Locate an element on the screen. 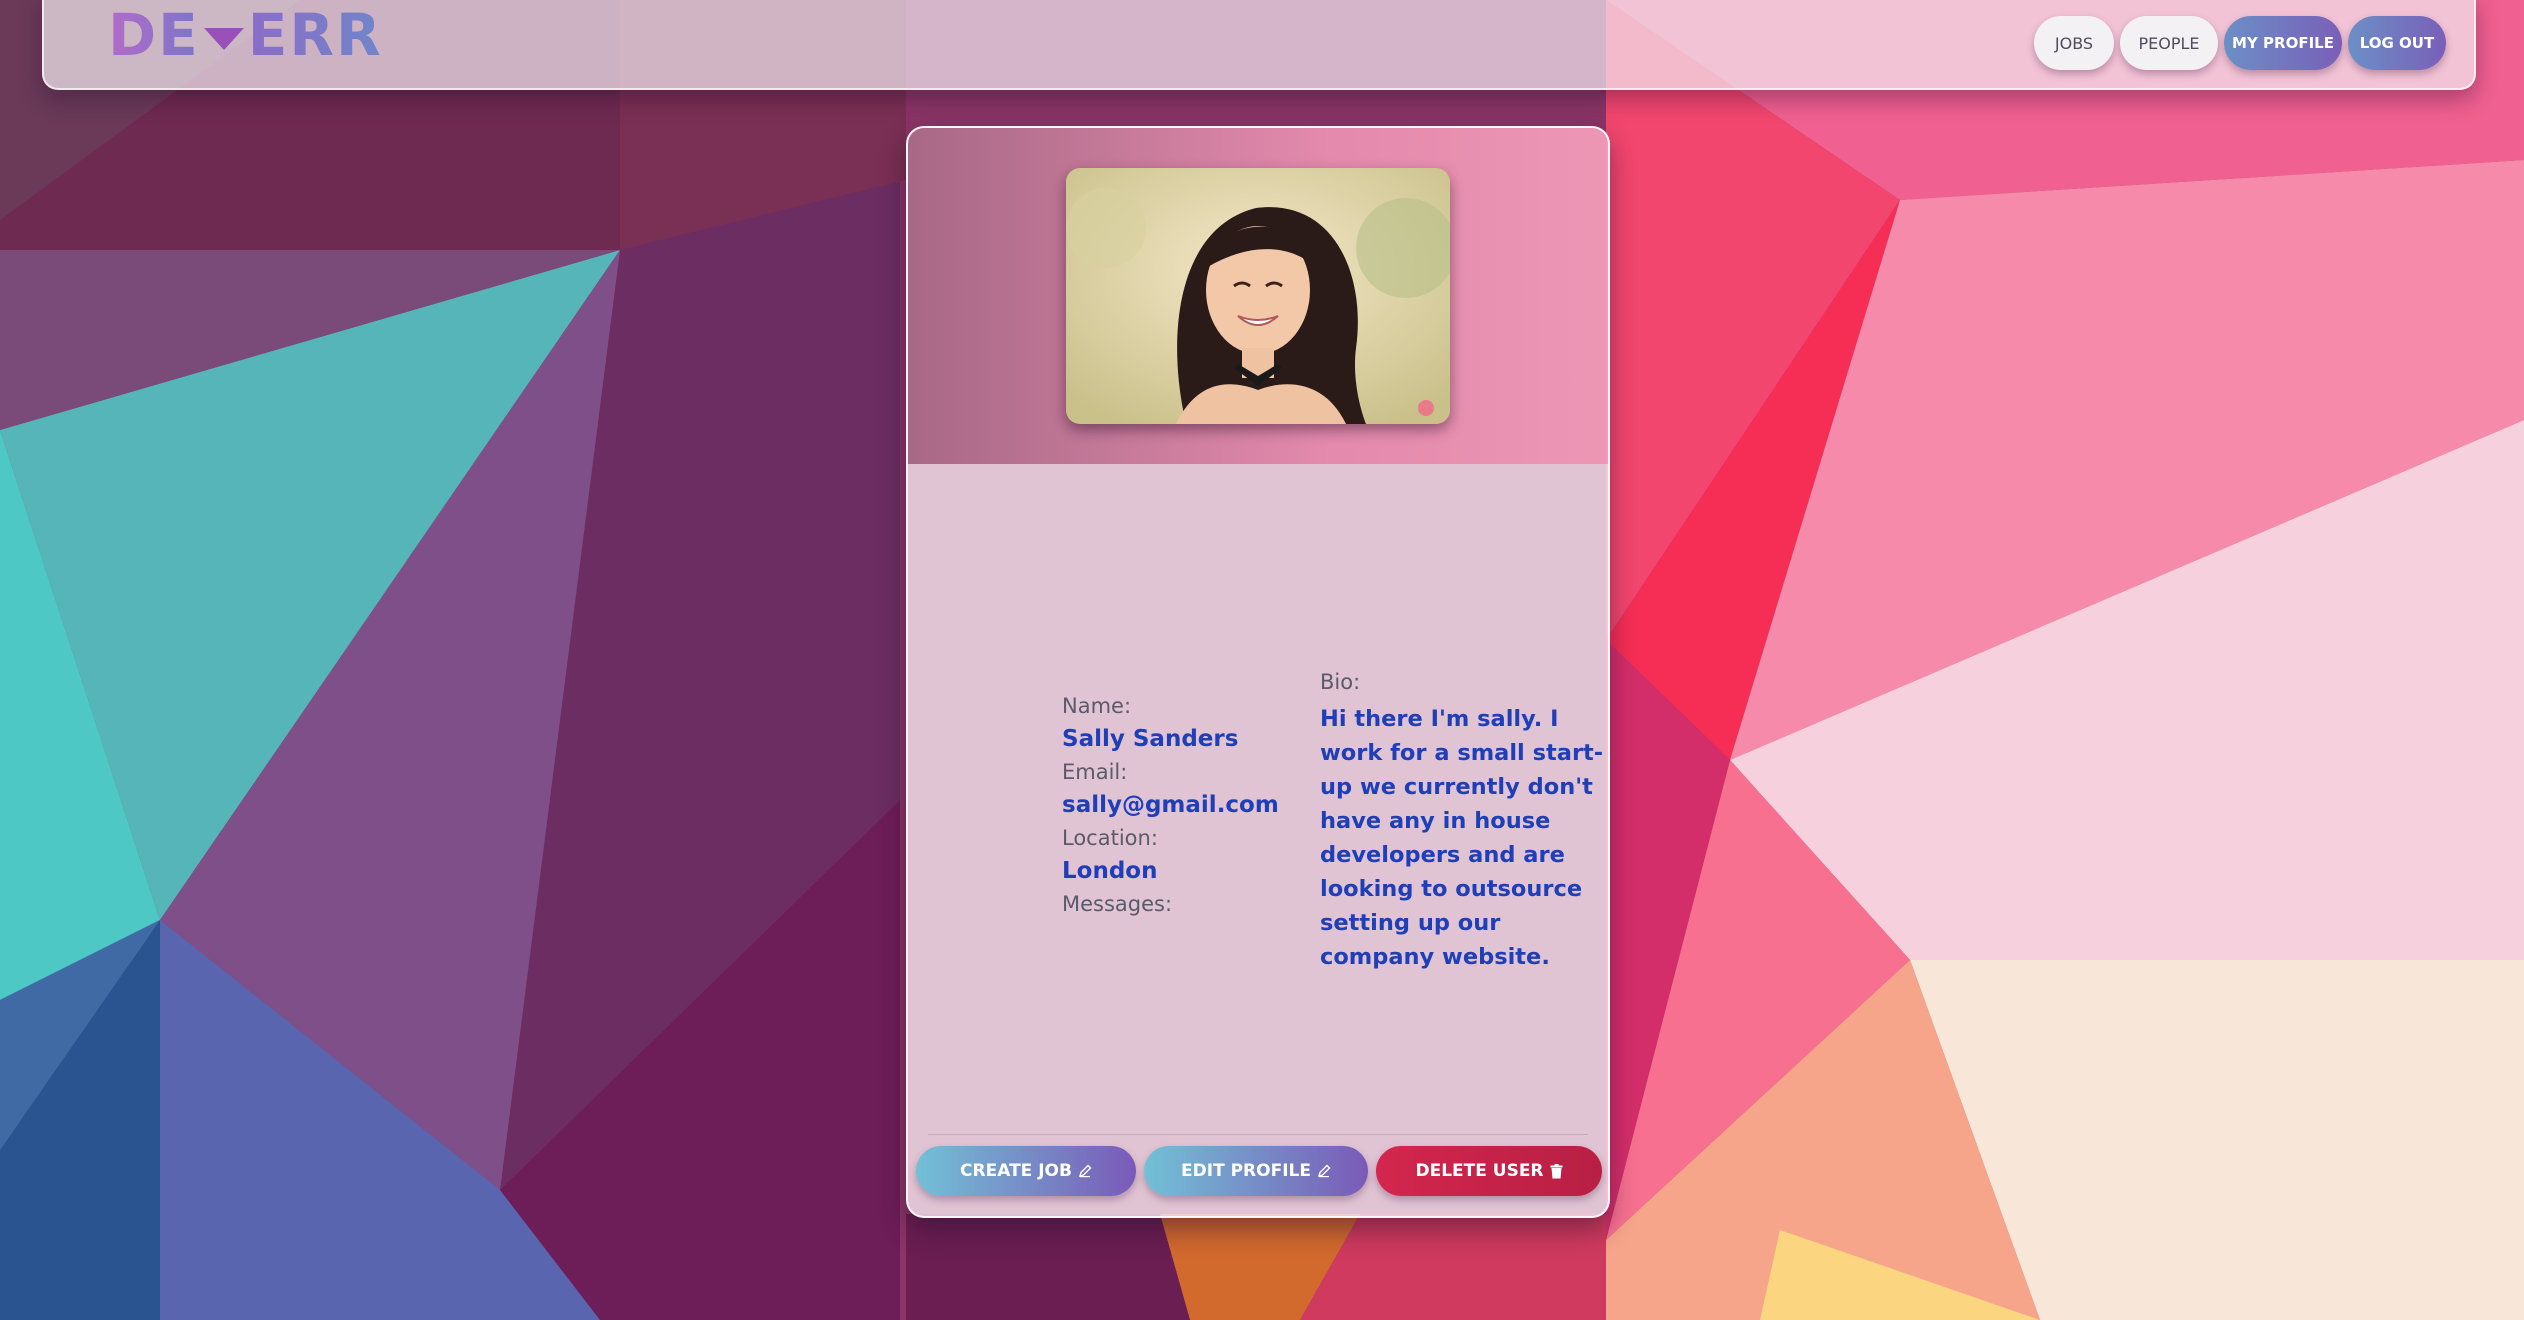 This screenshot has height=1320, width=2524. delete-user-button: DELETE USER is located at coordinates (1489, 1171).